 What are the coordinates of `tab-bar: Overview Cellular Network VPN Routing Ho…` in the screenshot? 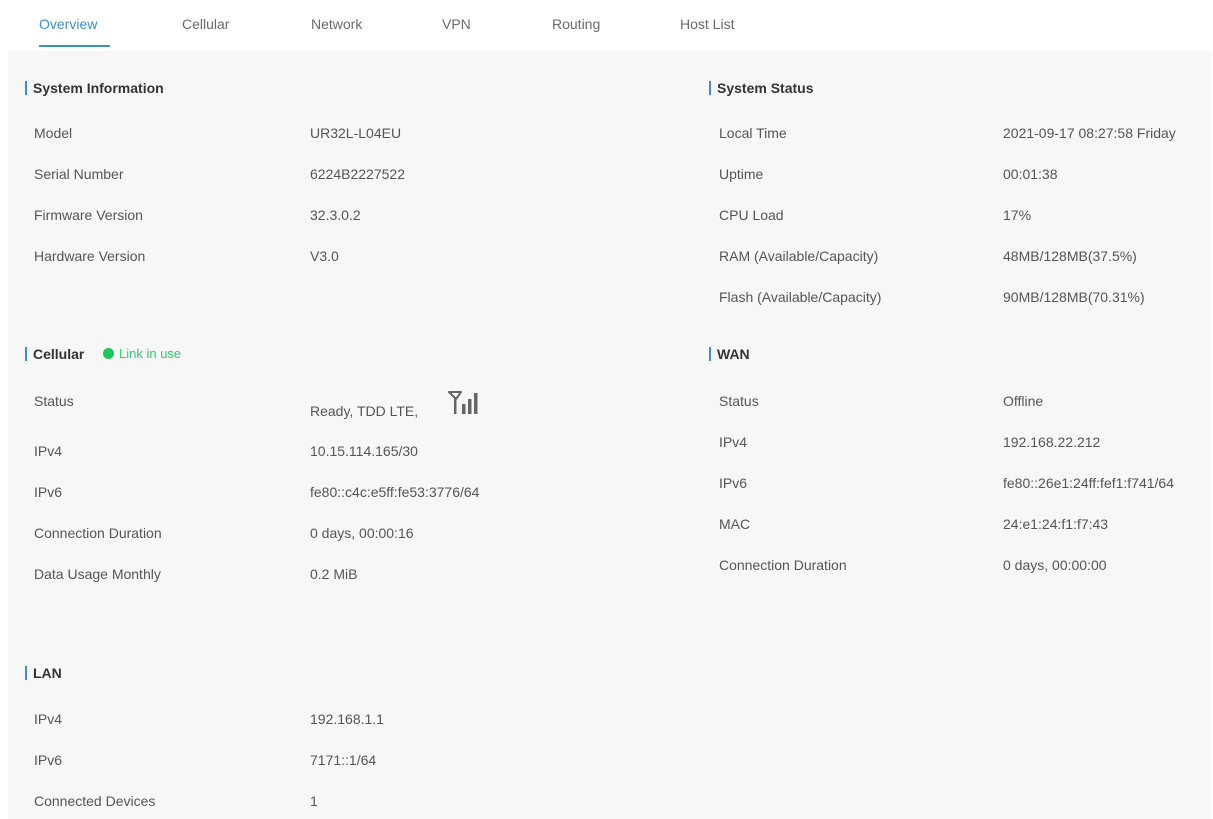 It's located at (609, 27).